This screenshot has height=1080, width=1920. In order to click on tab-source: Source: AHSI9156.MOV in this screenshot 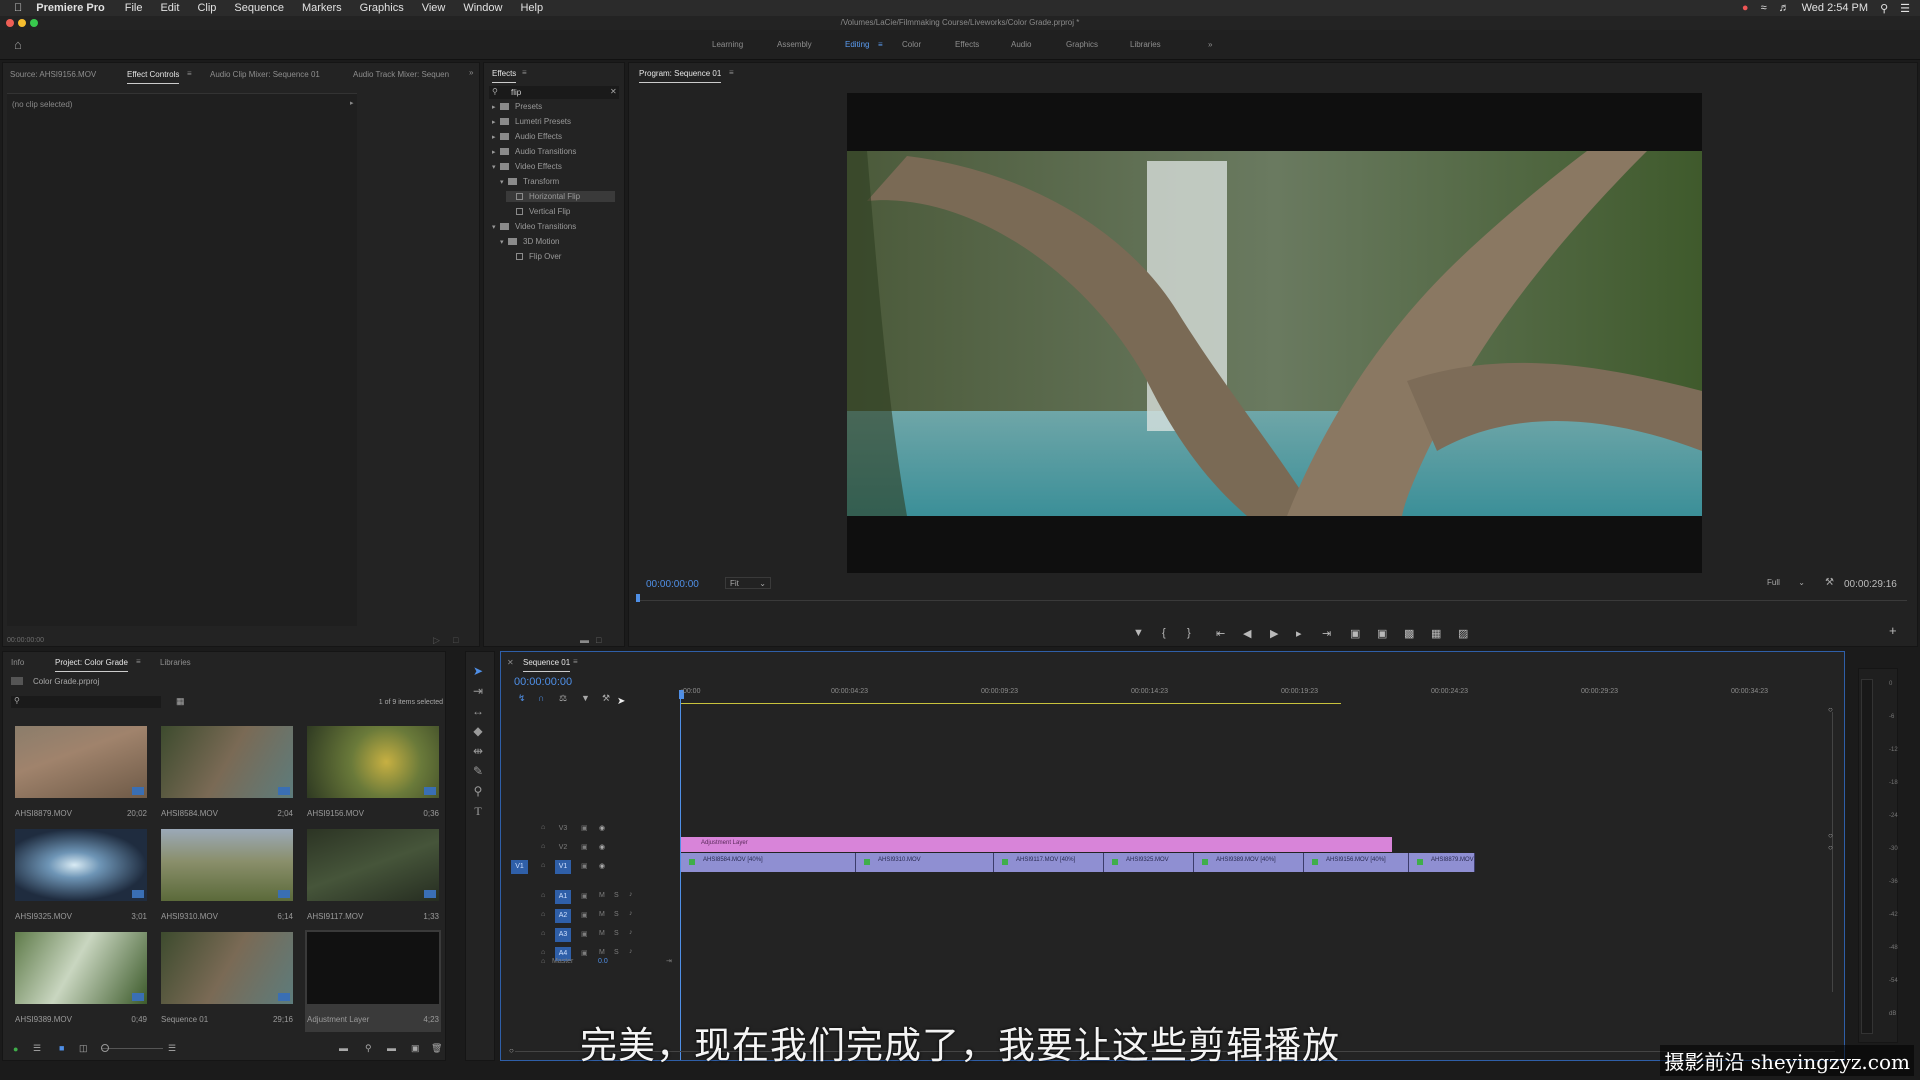, I will do `click(53, 74)`.